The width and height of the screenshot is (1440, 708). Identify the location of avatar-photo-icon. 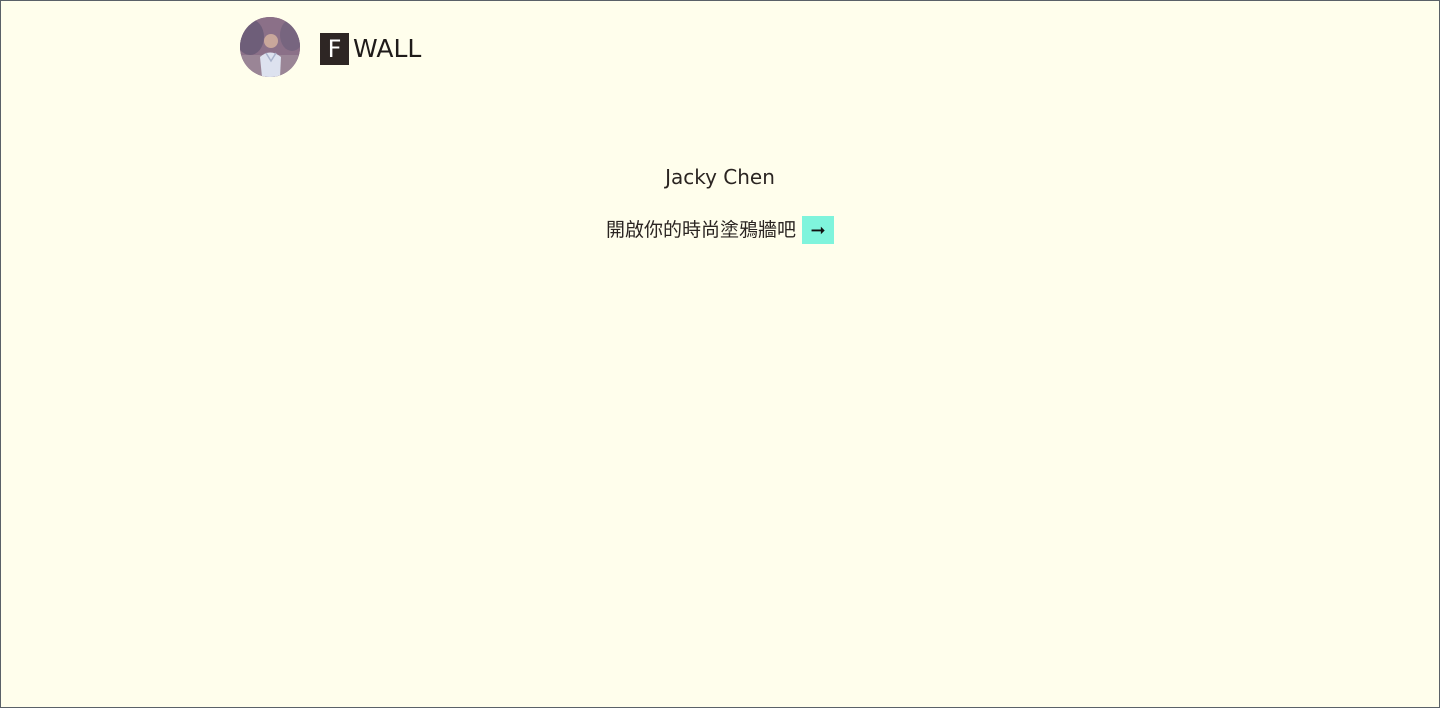
(270, 47).